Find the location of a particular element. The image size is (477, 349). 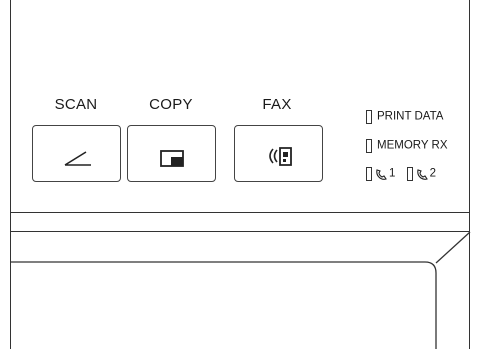

line1-led is located at coordinates (369, 174).